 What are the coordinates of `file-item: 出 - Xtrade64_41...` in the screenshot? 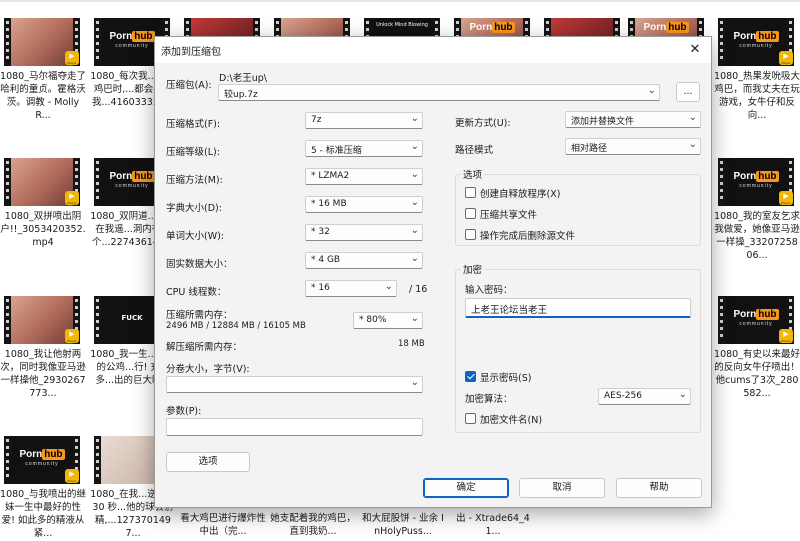 It's located at (493, 523).